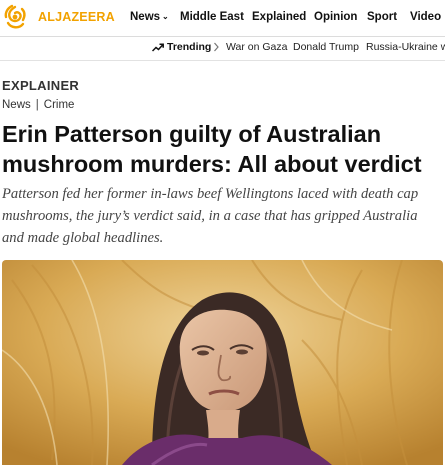  Describe the element at coordinates (405, 47) in the screenshot. I see `trending-link-russia-ukraine: Russia-Ukraine wa` at that location.